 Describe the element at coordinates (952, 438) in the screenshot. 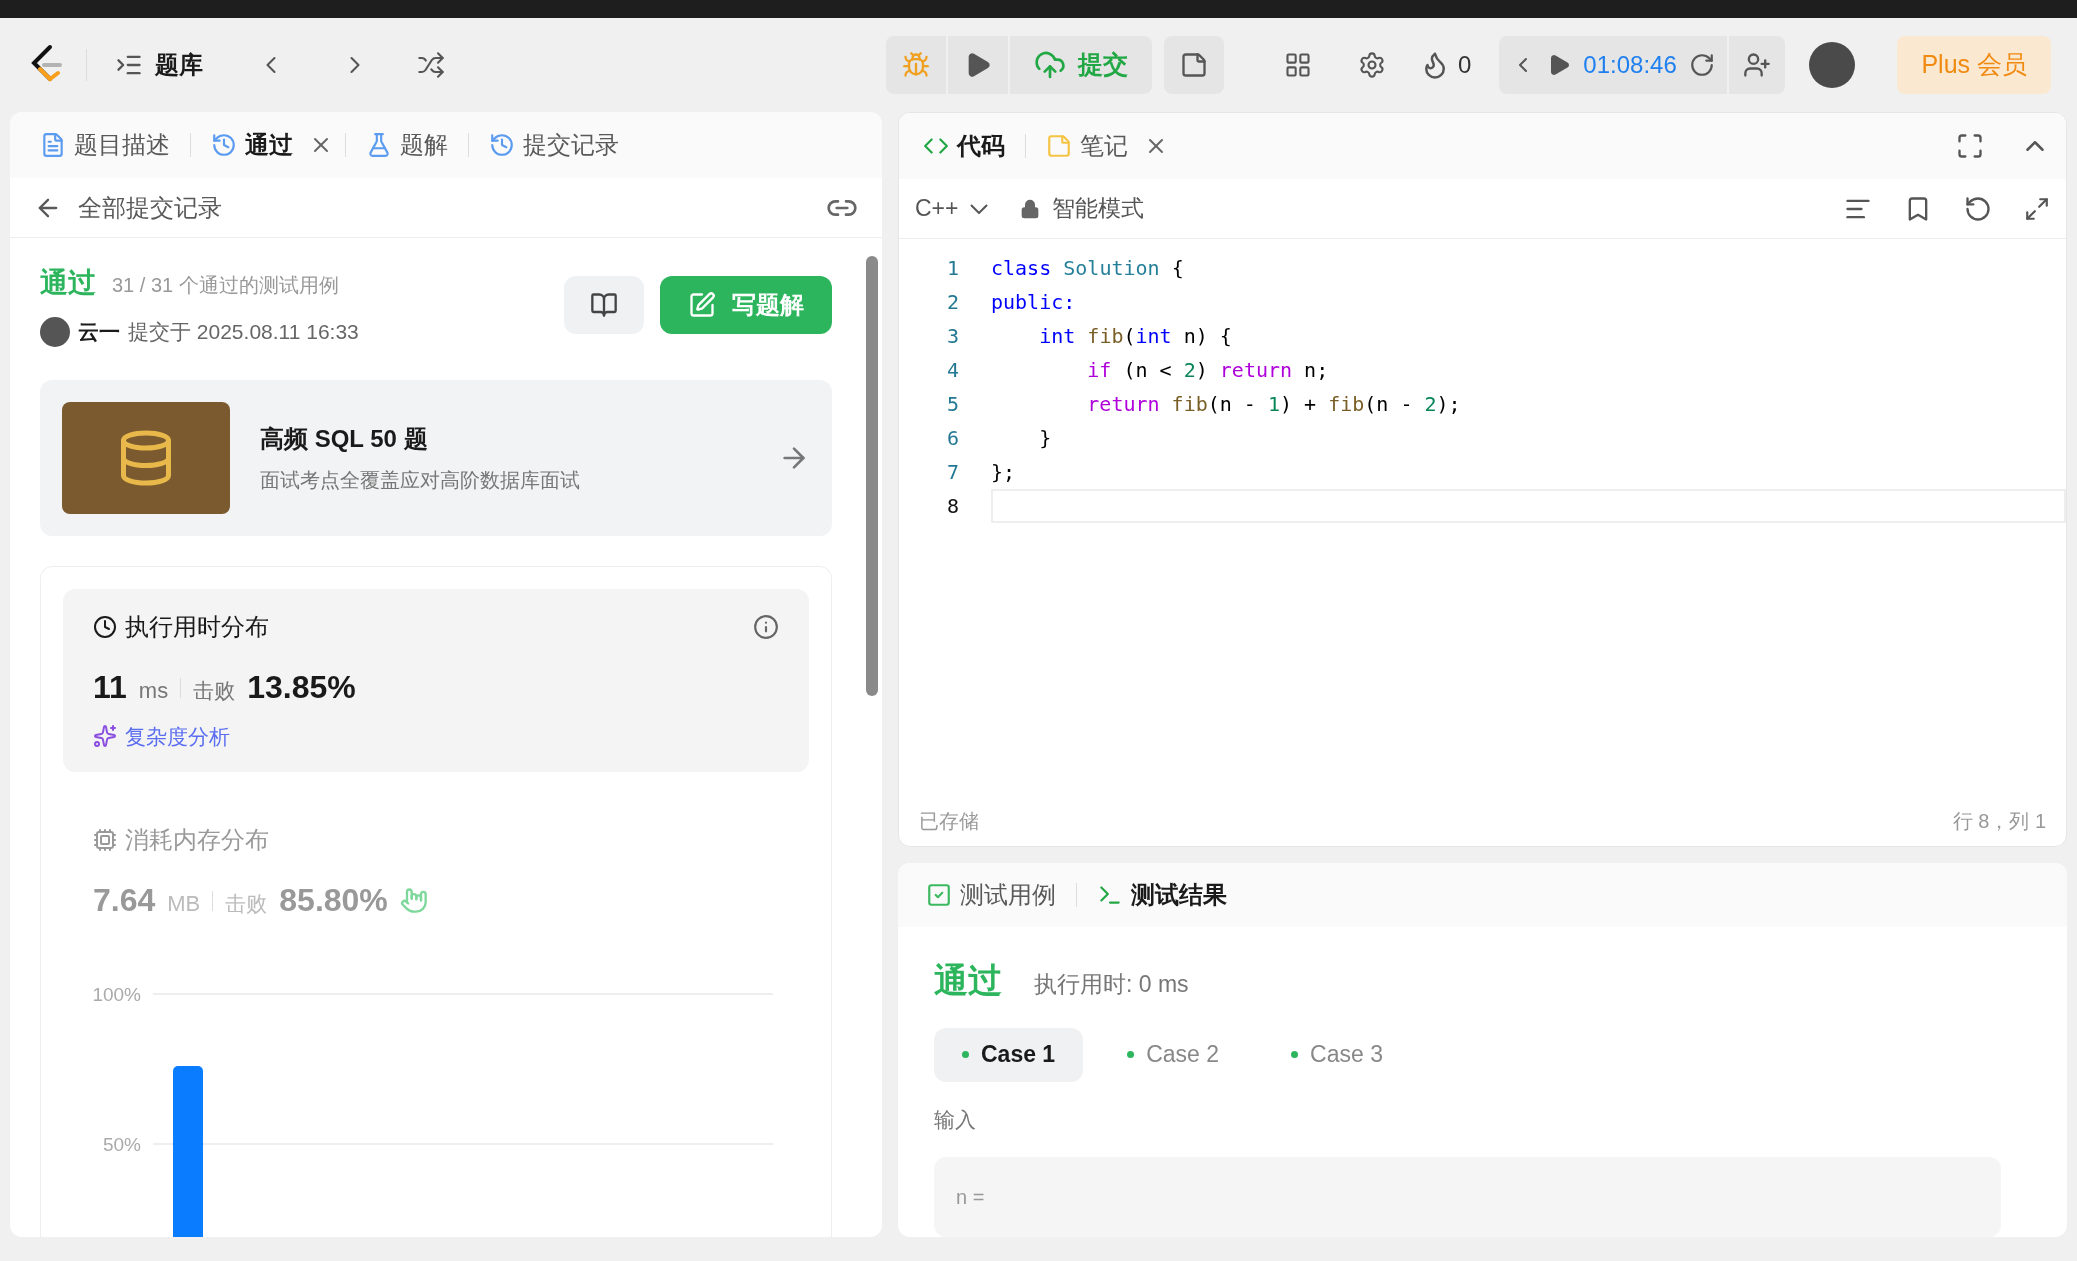

I see `line-number: 6` at that location.